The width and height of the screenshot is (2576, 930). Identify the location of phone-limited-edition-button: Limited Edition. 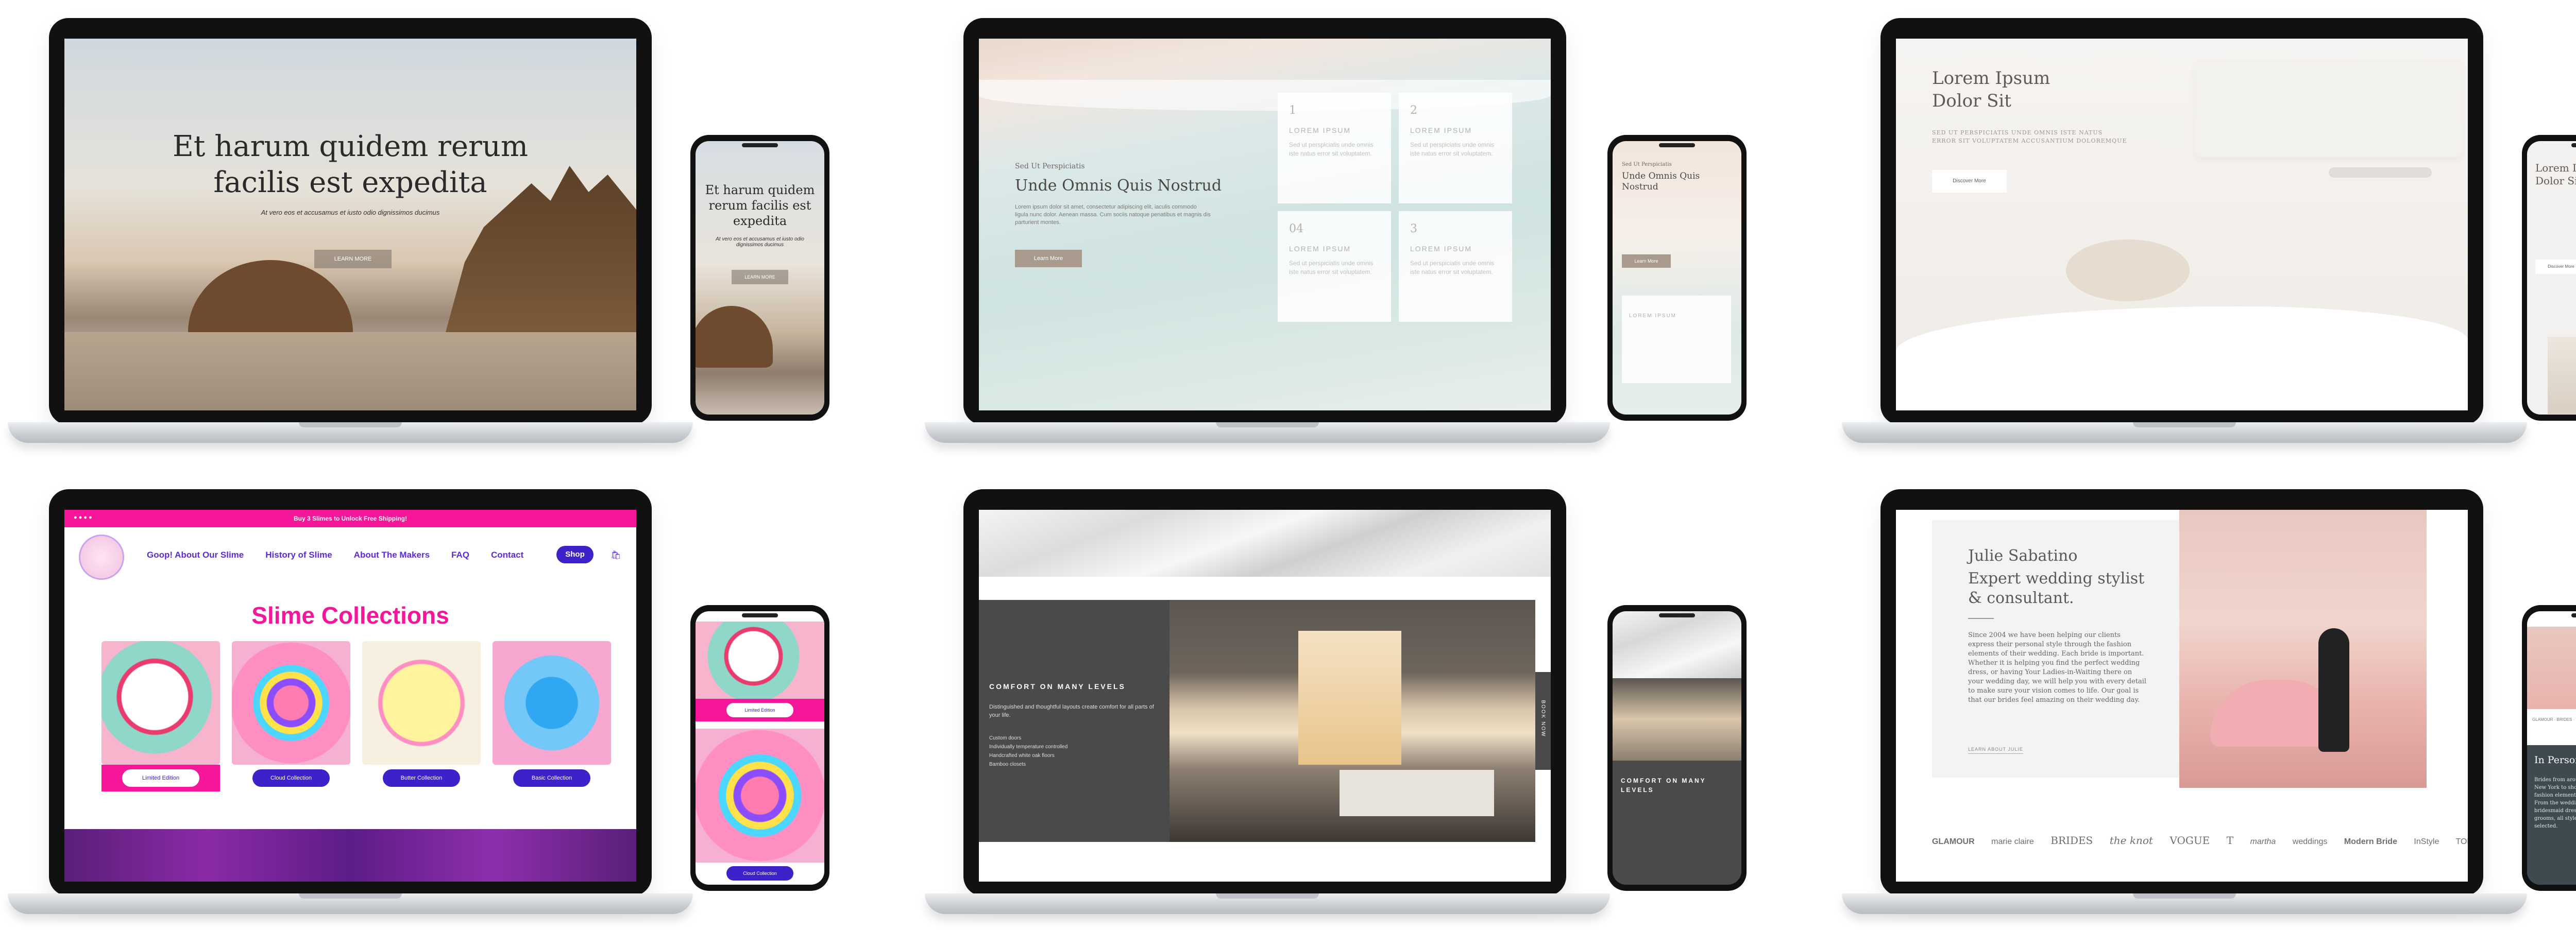
(759, 710).